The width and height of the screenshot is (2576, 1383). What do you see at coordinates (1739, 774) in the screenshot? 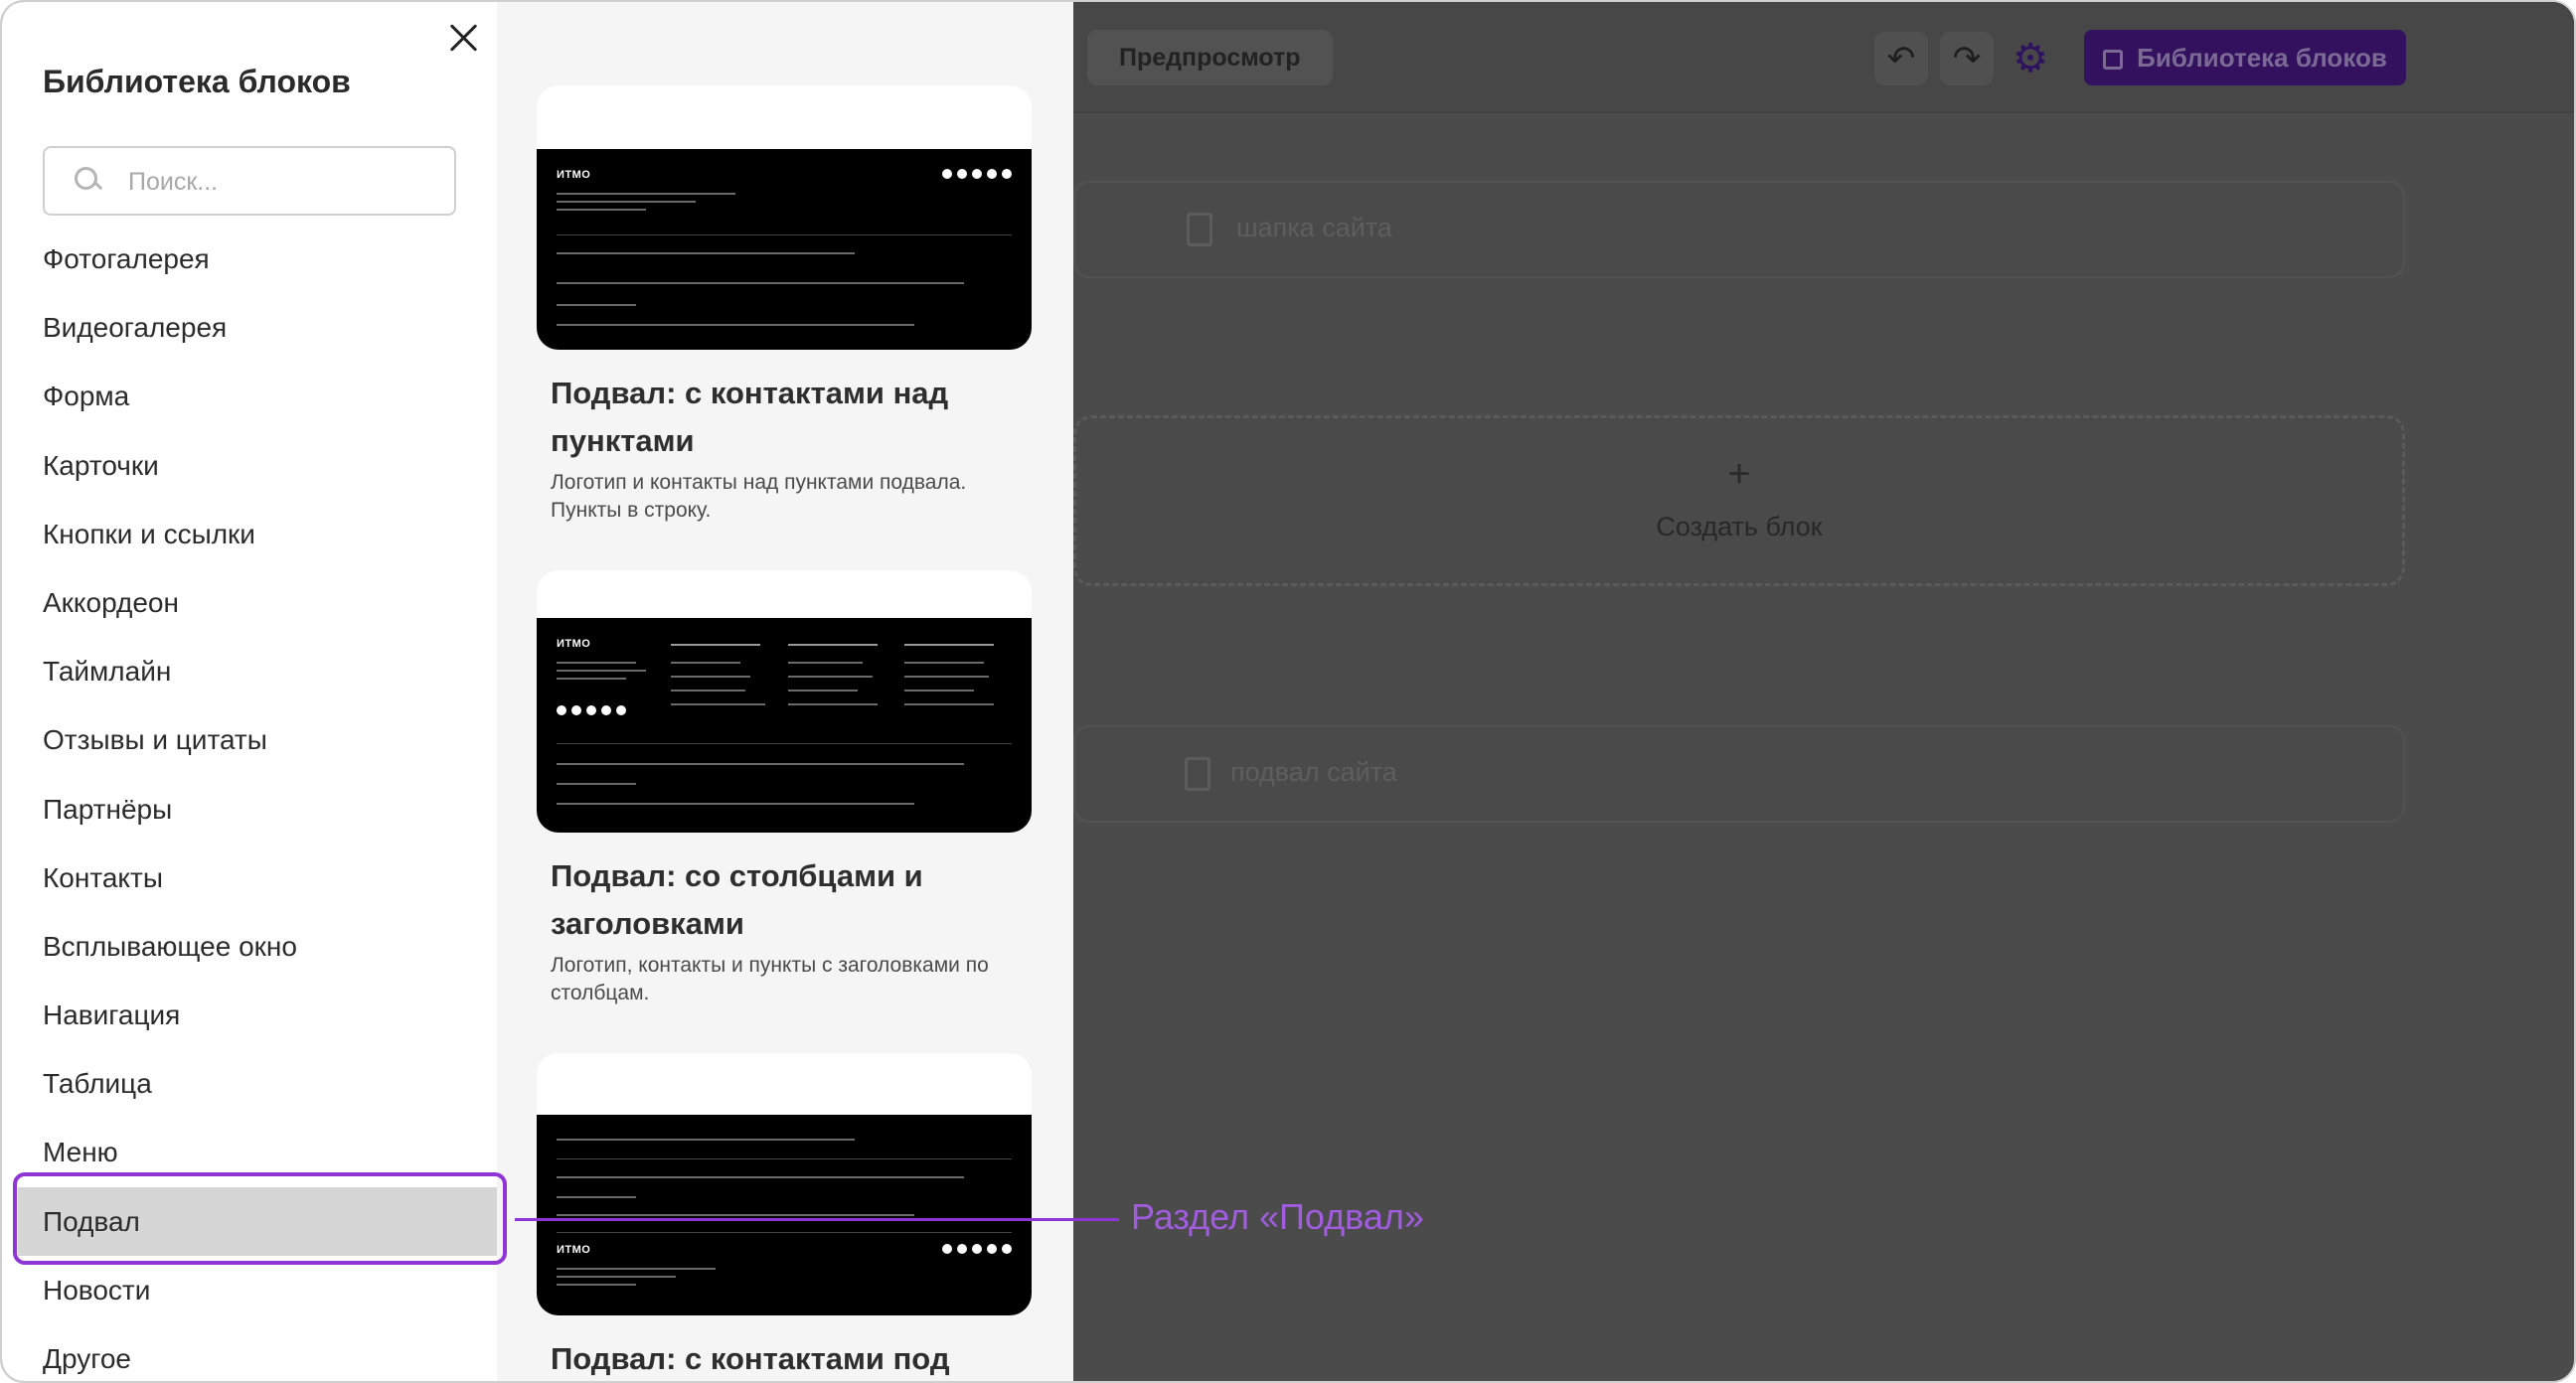
I see `footer-block: подвал сайта` at bounding box center [1739, 774].